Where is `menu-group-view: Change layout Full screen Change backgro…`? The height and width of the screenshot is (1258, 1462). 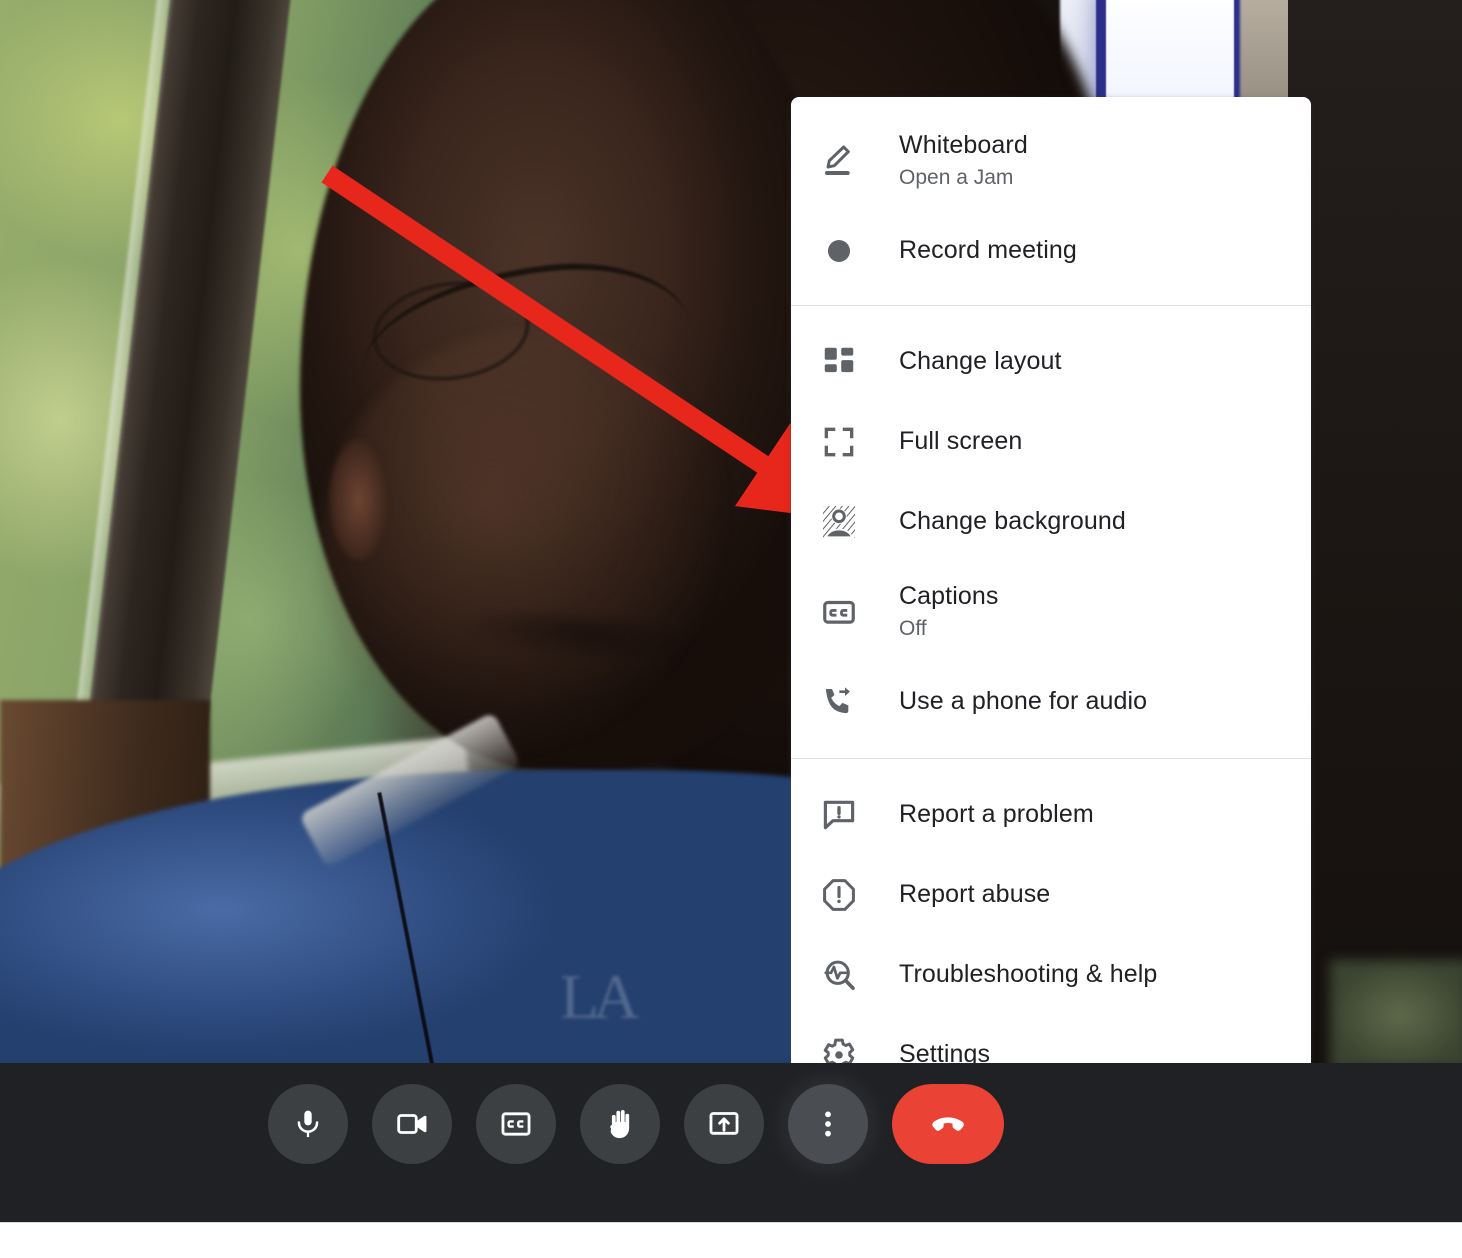 menu-group-view: Change layout Full screen Change backgro… is located at coordinates (1051, 532).